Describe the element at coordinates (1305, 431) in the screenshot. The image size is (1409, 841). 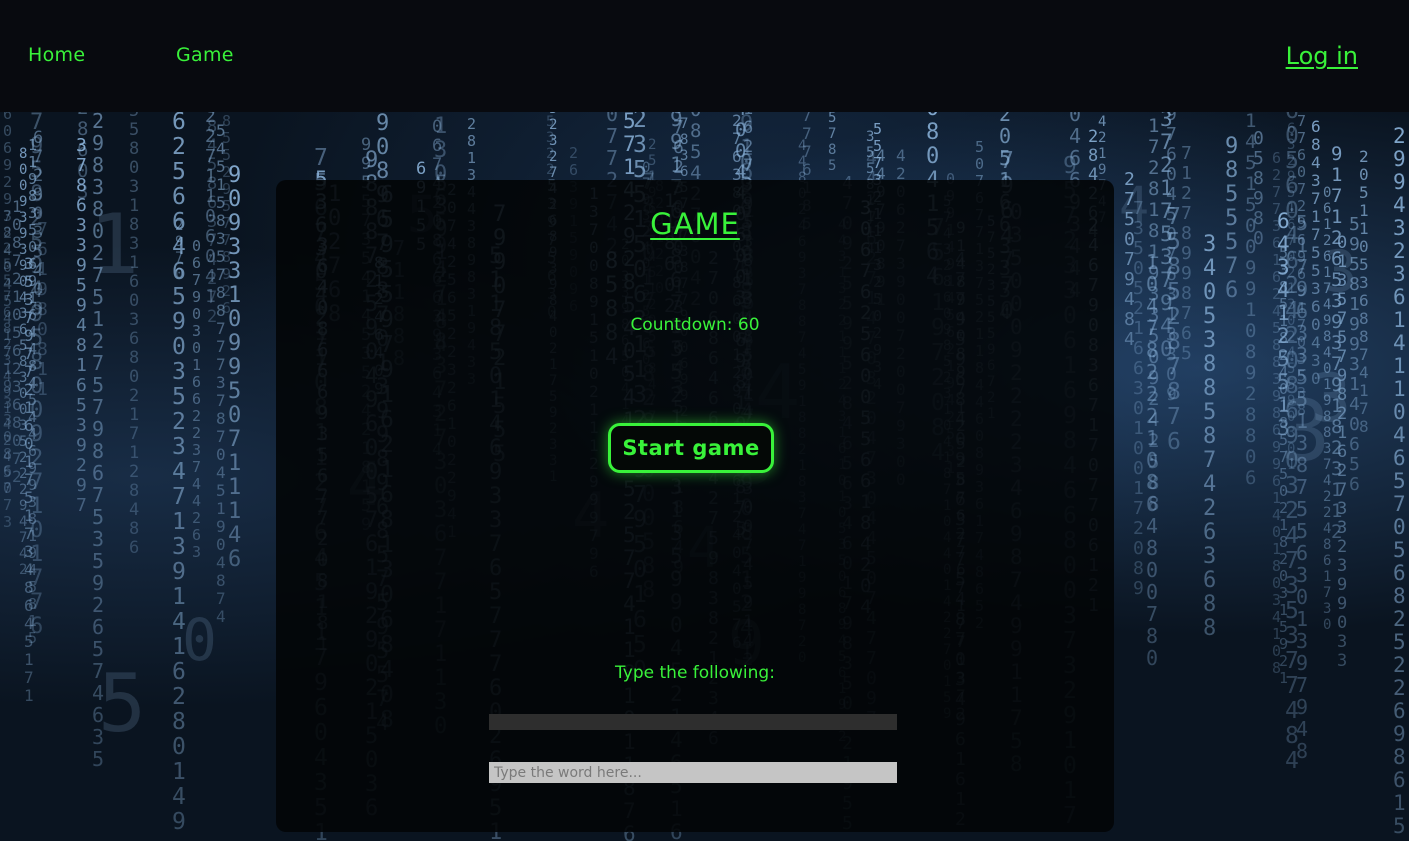
I see `matrix-digit-large: 3` at that location.